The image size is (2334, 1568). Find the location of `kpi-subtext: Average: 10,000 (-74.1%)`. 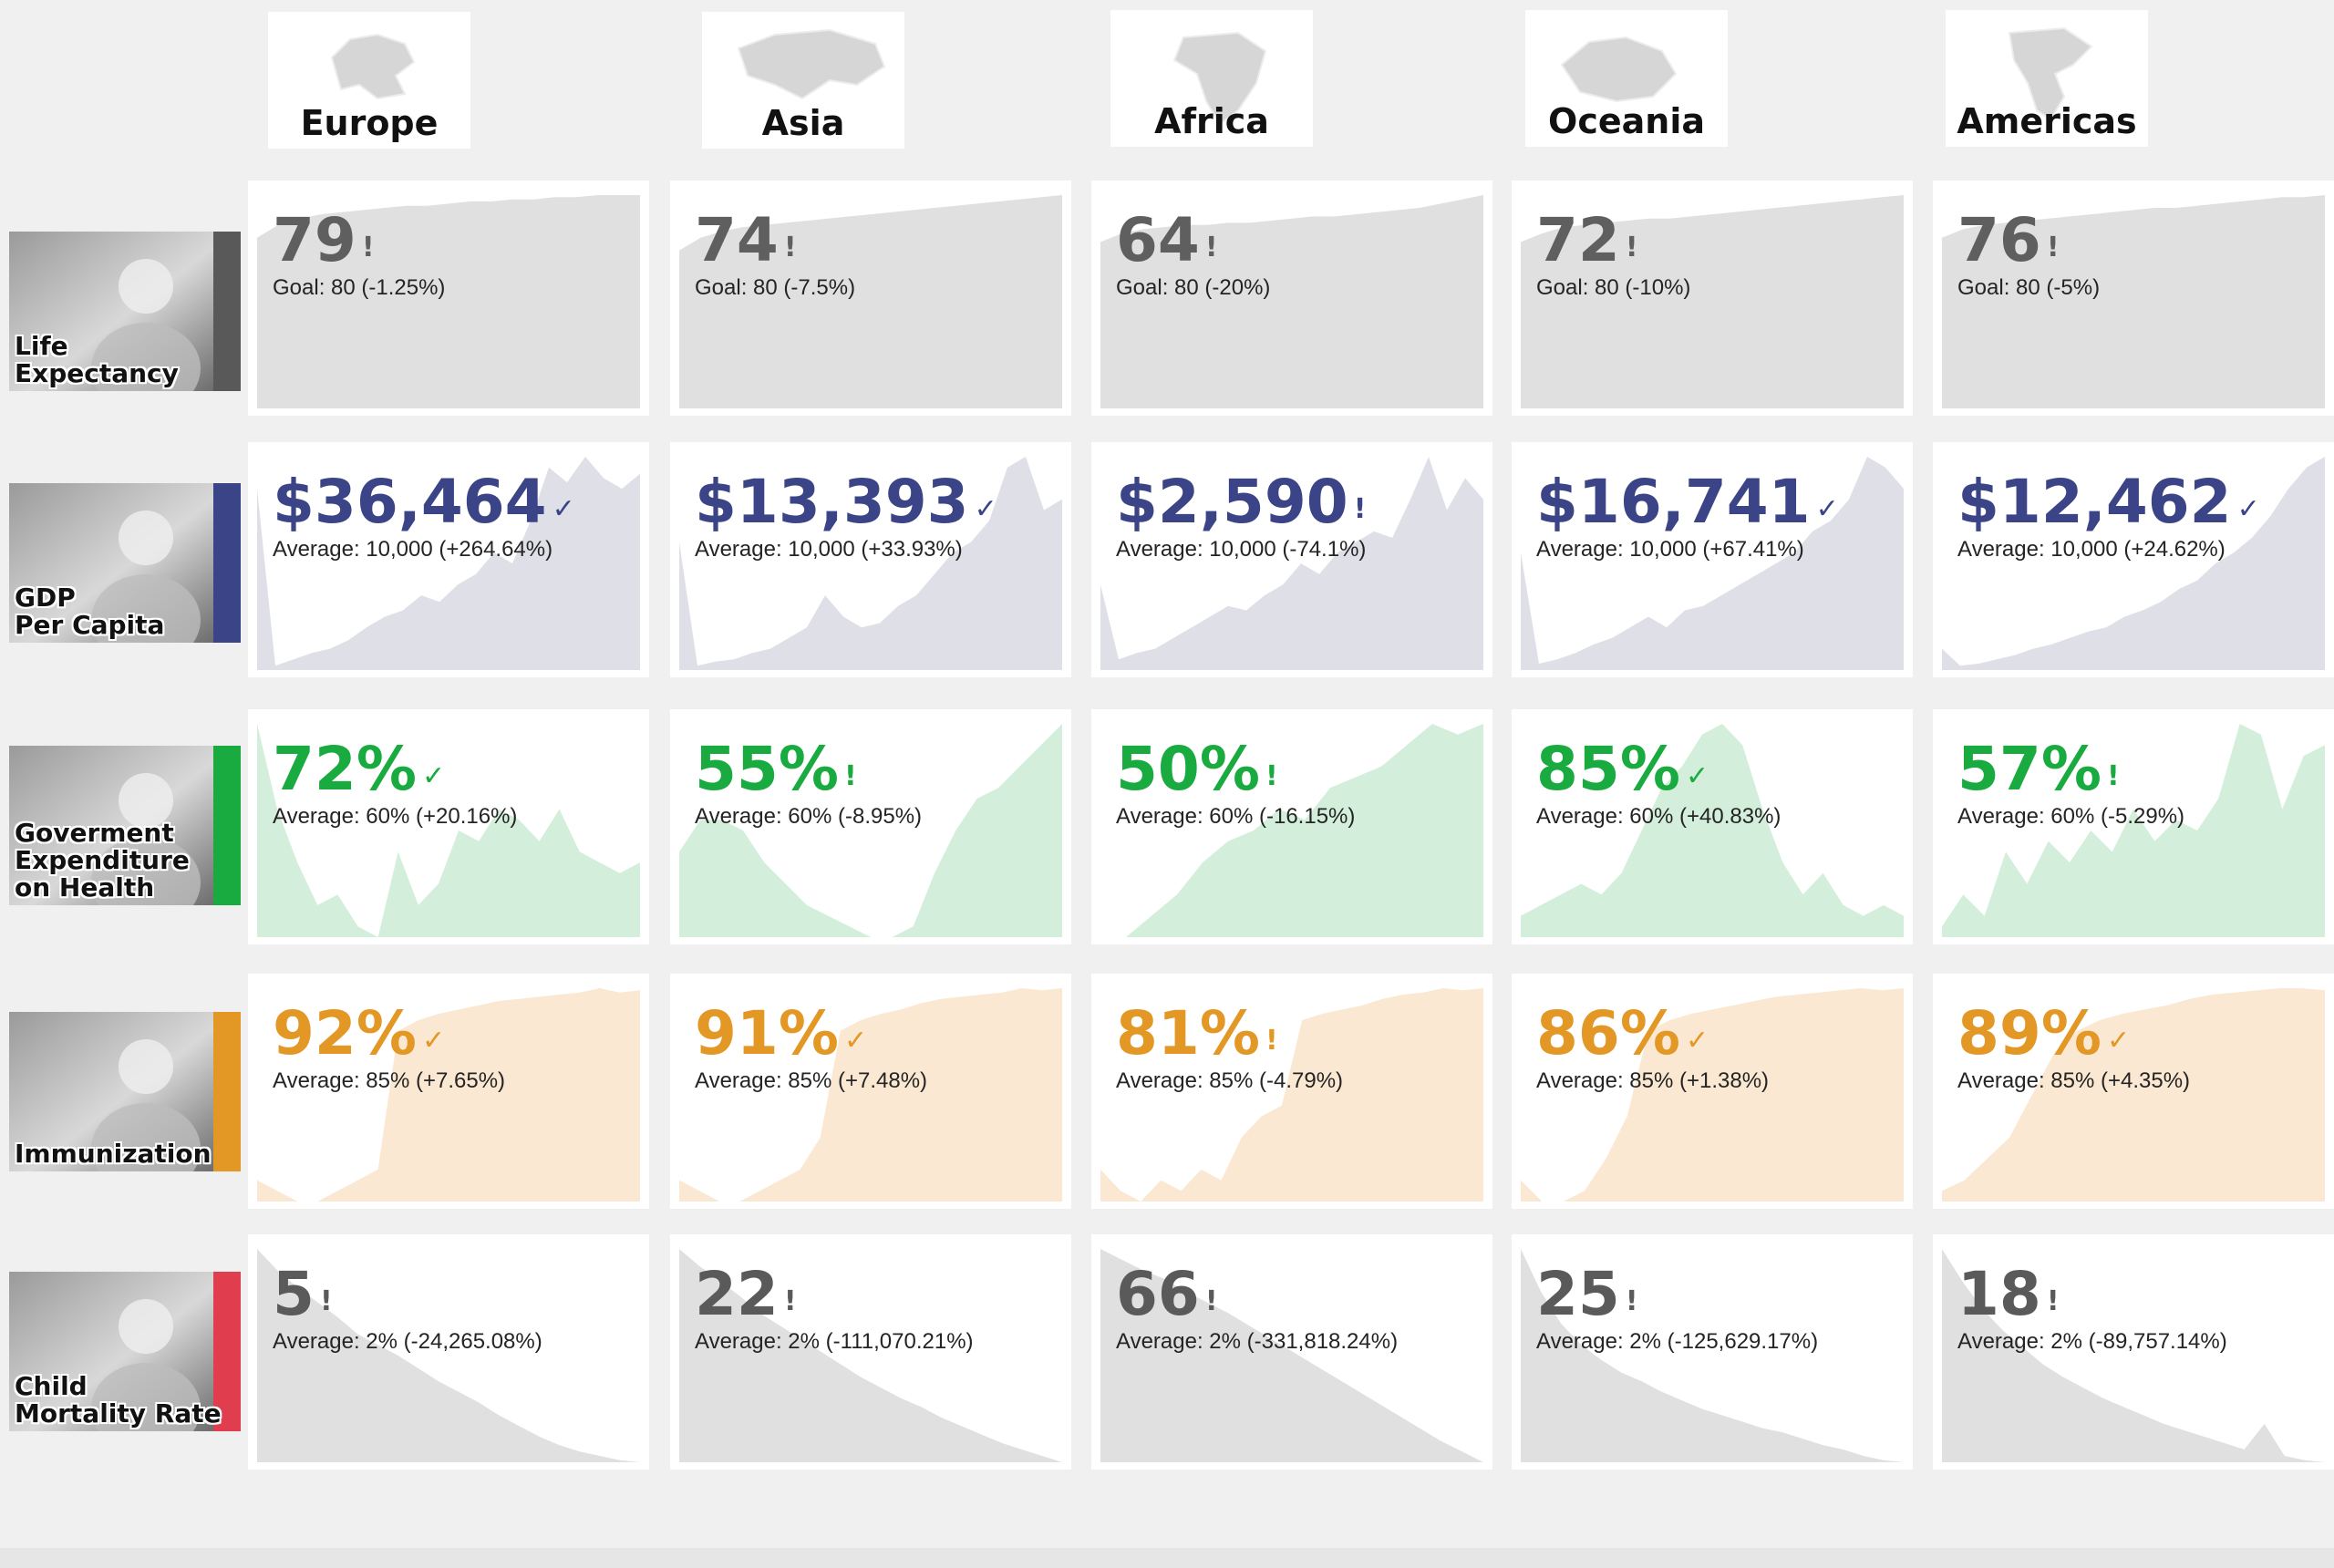

kpi-subtext: Average: 10,000 (-74.1%) is located at coordinates (1241, 549).